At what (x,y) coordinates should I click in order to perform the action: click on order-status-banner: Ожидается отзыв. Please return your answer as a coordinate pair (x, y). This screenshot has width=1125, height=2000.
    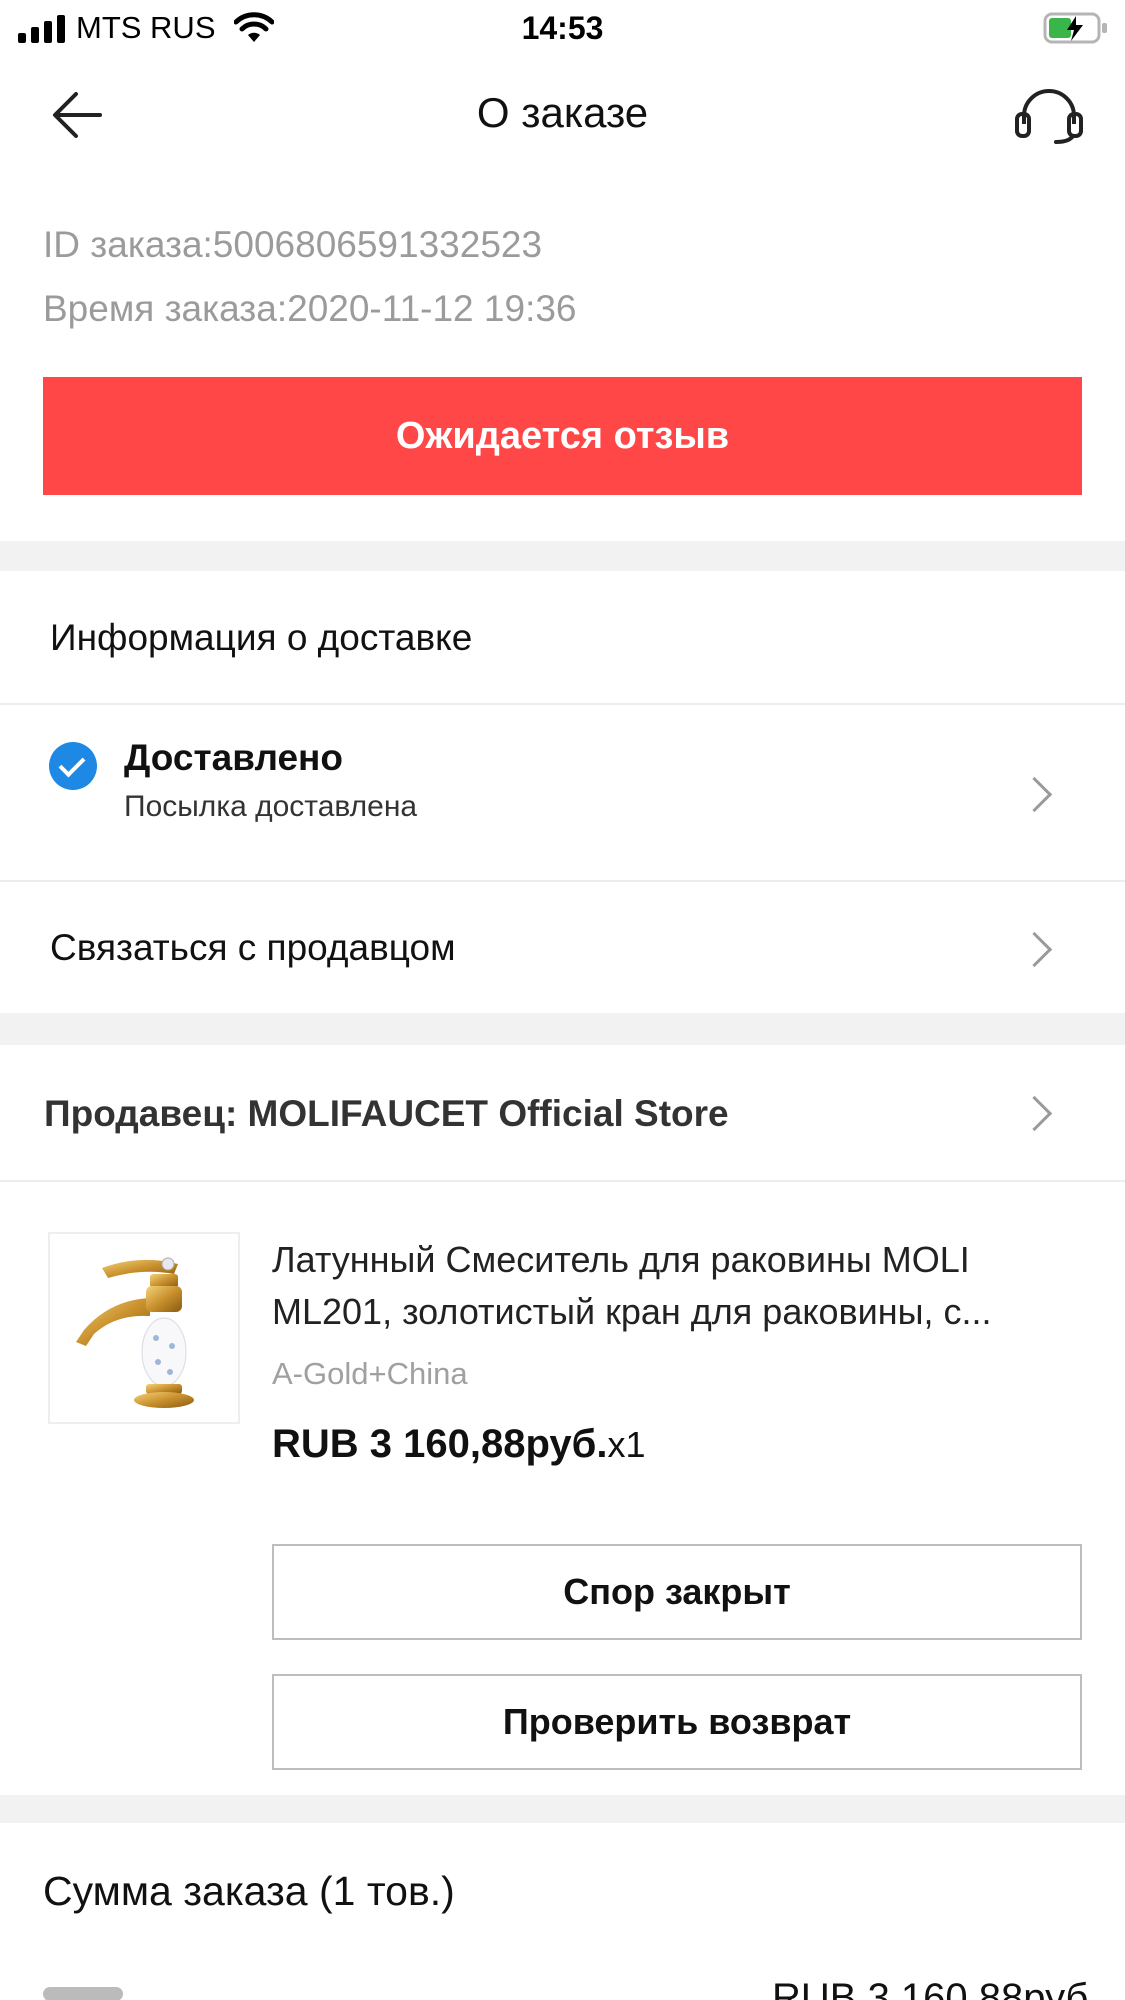
    Looking at the image, I should click on (562, 436).